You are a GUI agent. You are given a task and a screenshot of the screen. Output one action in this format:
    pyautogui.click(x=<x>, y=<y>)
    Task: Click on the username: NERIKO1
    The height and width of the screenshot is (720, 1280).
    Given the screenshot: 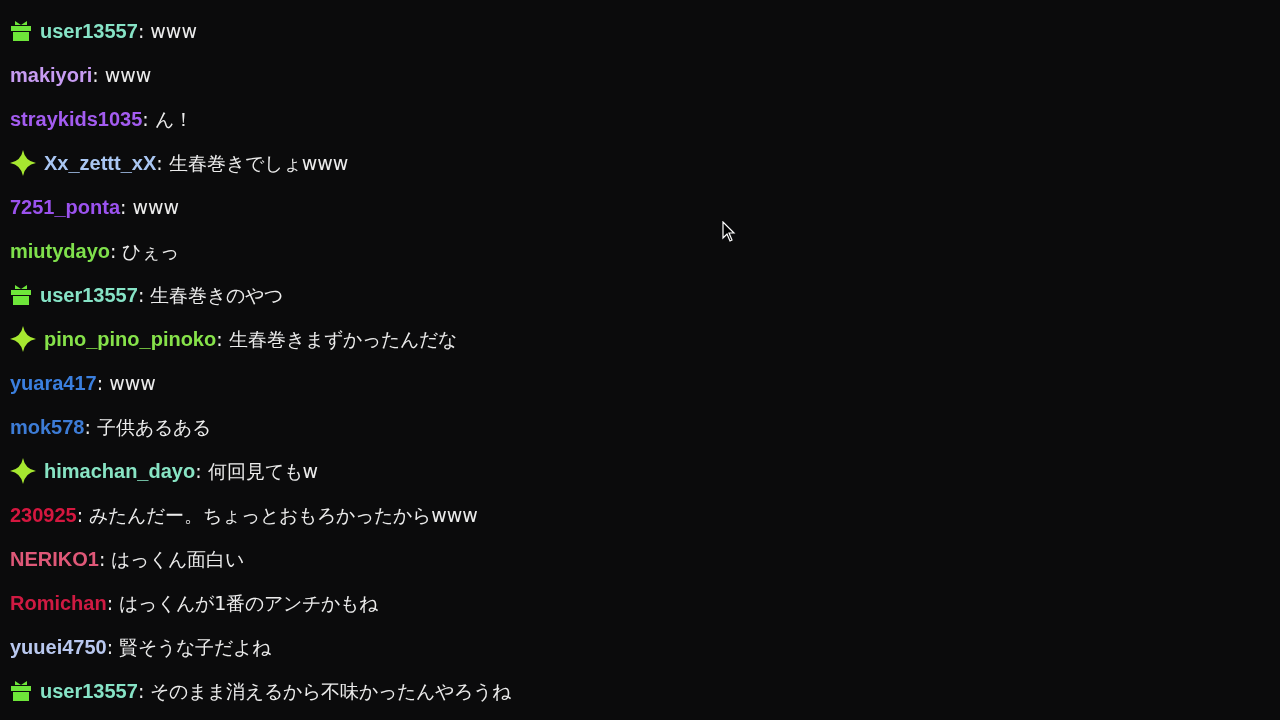 What is the action you would take?
    pyautogui.click(x=54, y=559)
    